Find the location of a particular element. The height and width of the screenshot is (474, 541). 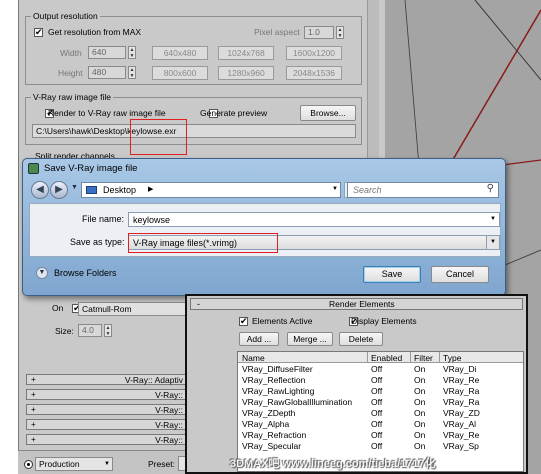

height-spinner: ▲ ▼ is located at coordinates (132, 72).